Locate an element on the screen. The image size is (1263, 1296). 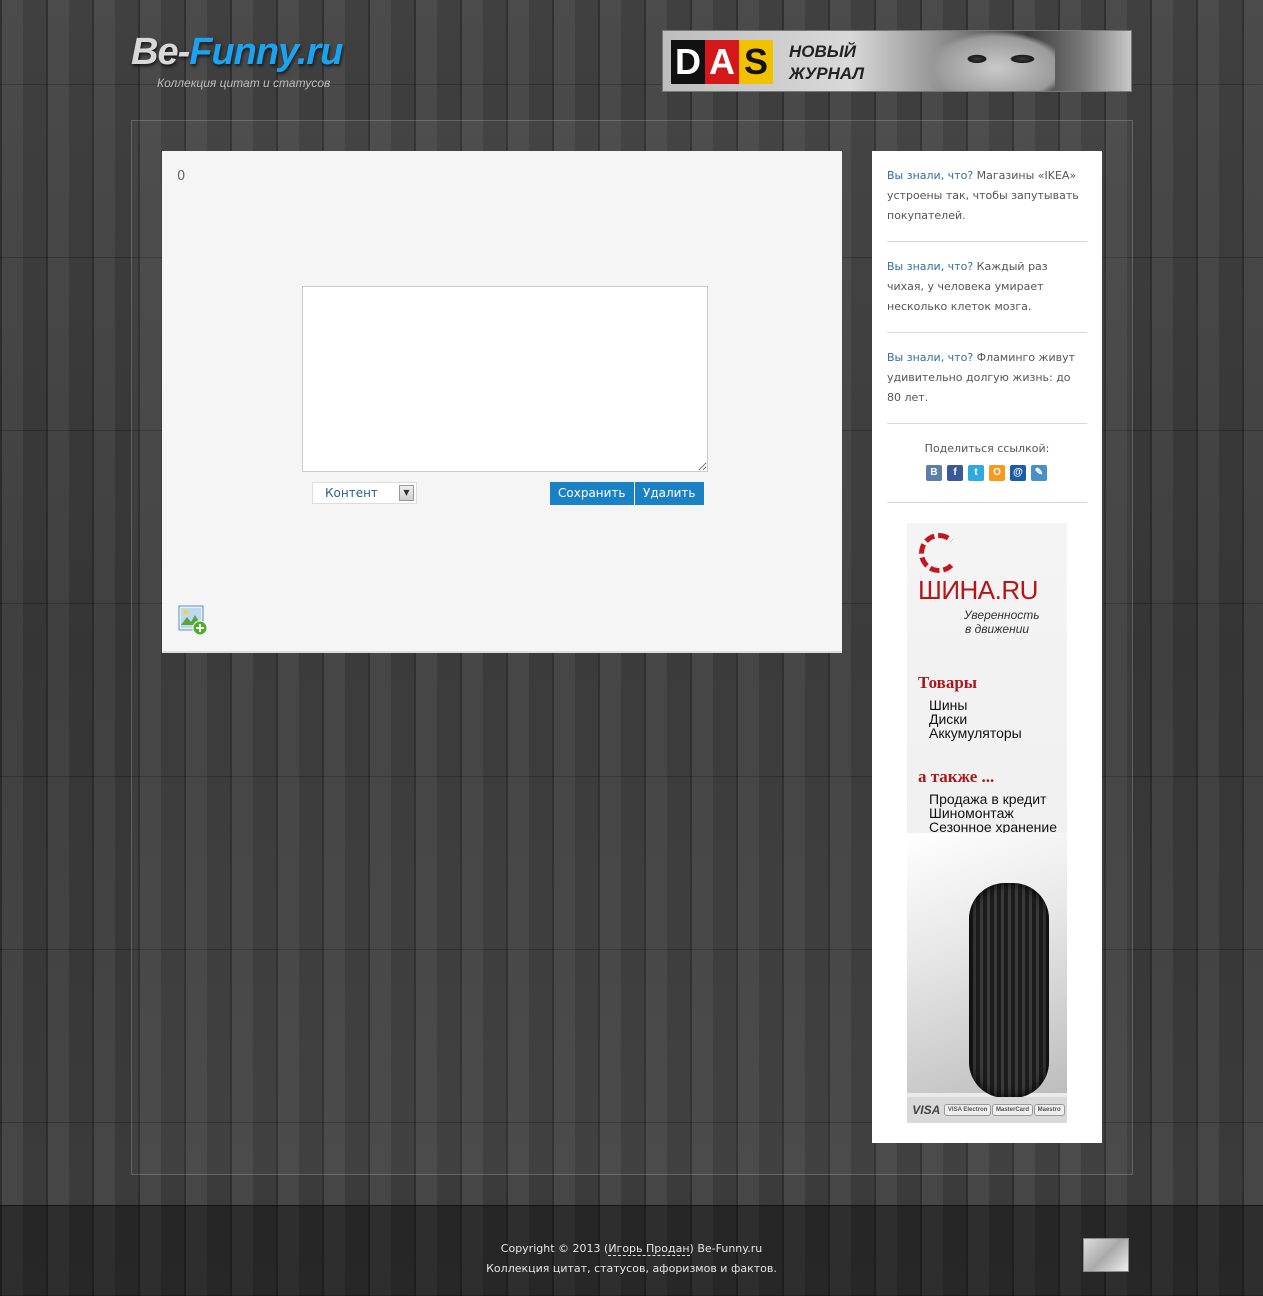
twitter-icon: t is located at coordinates (976, 473).